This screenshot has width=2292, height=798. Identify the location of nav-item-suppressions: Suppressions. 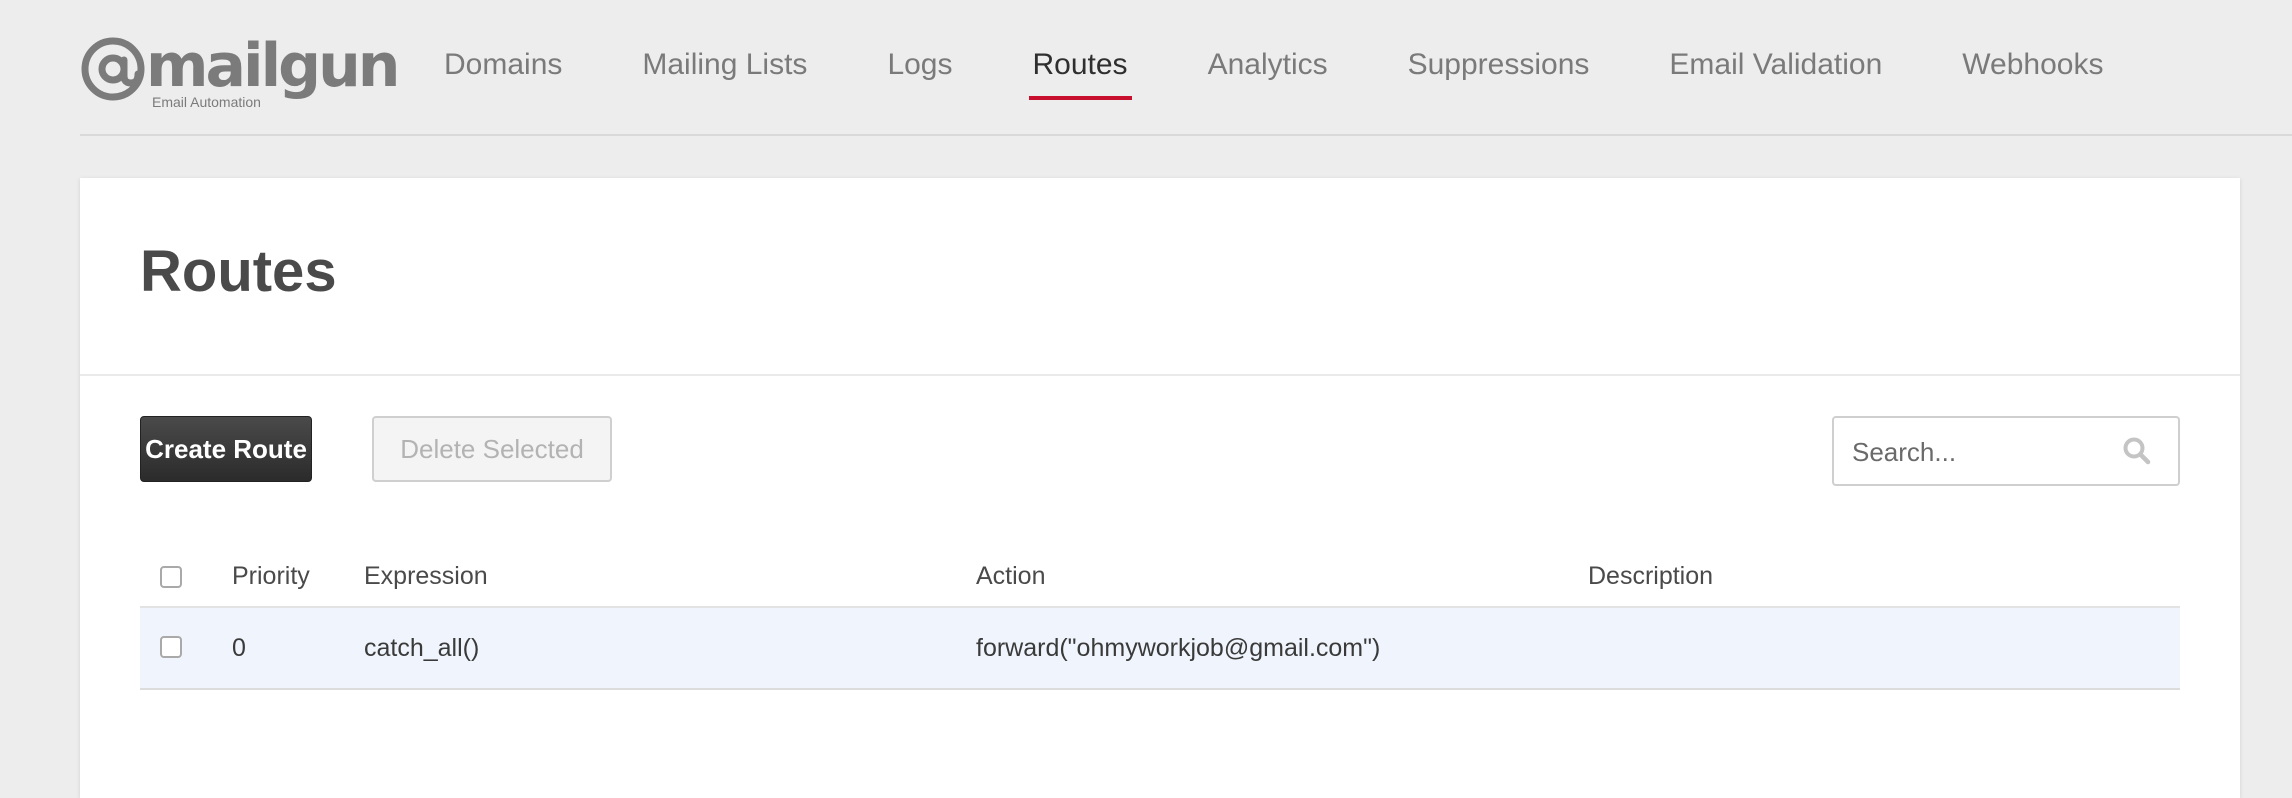
(1499, 70).